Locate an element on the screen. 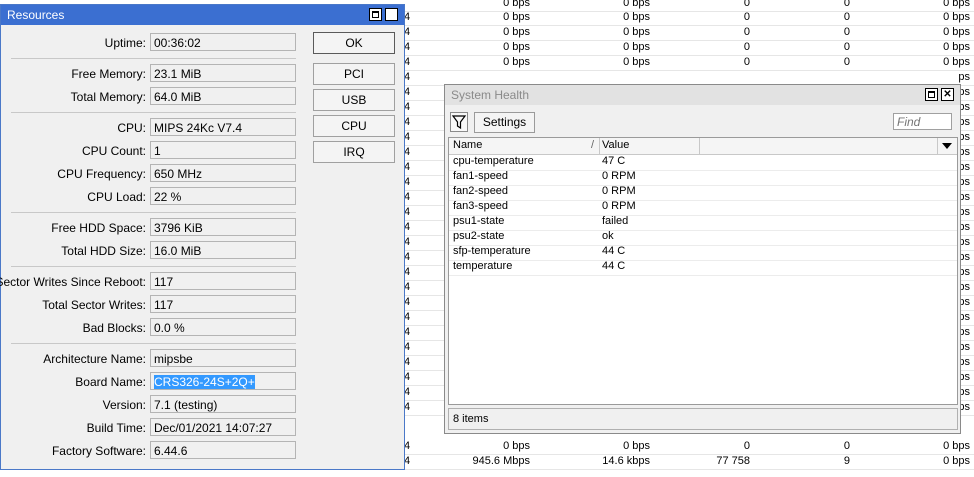 This screenshot has height=477, width=974. architecture-row: Architecture Name: mipsbe is located at coordinates (151, 358).